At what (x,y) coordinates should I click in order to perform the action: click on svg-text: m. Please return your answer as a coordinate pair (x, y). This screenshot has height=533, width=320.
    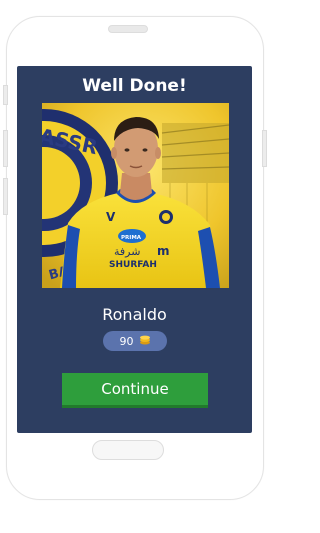
    Looking at the image, I should click on (163, 251).